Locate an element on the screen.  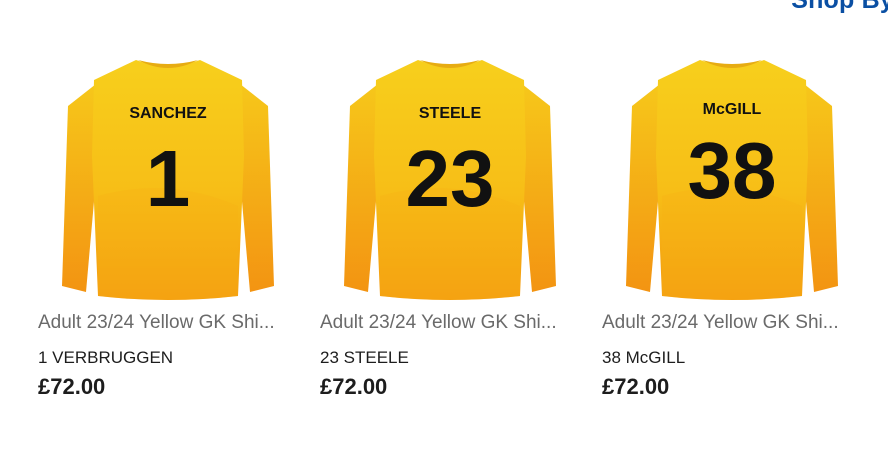
shirt-number-text: 1 is located at coordinates (168, 178).